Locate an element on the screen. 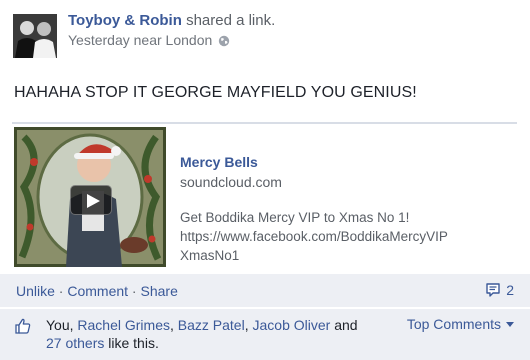 The image size is (530, 360). link-thumbnail is located at coordinates (90, 197).